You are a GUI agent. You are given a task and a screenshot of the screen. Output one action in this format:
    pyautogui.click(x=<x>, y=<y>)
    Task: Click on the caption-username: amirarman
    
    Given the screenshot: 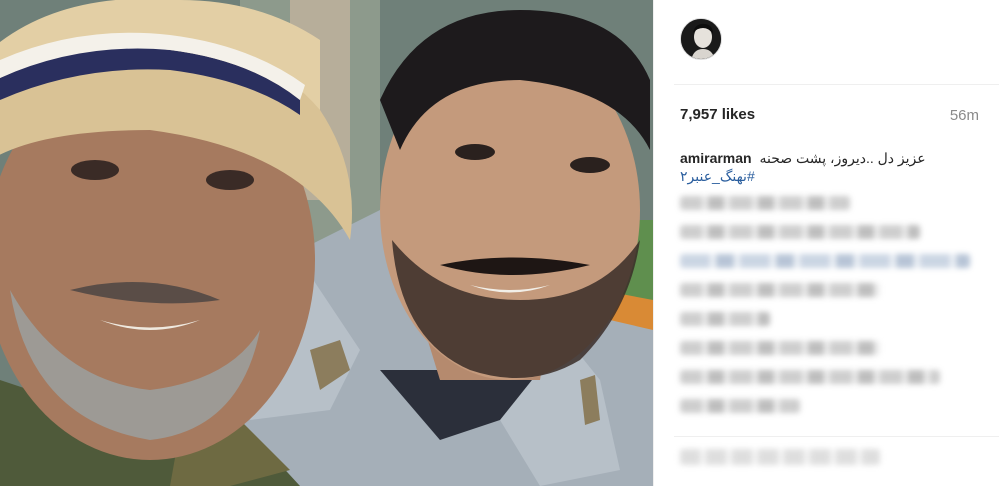 What is the action you would take?
    pyautogui.click(x=716, y=158)
    